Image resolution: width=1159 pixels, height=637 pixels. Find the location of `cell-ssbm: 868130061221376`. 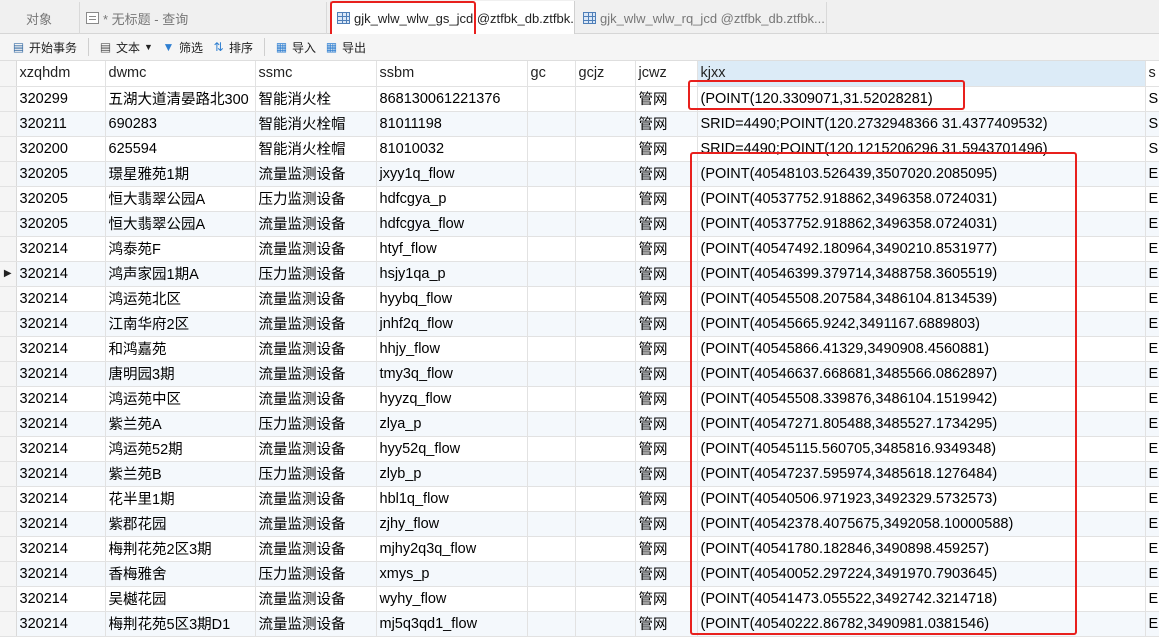

cell-ssbm: 868130061221376 is located at coordinates (452, 99).